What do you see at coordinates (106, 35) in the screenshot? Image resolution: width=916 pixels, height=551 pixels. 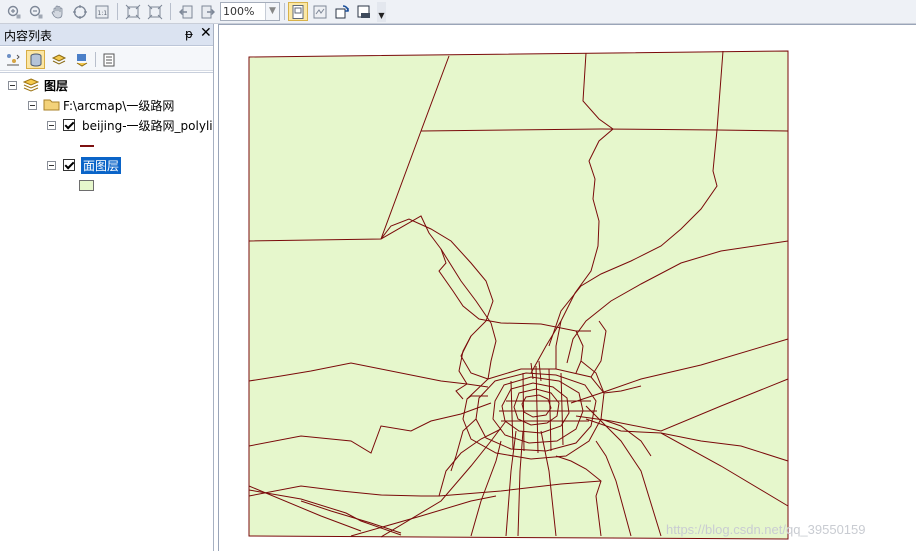 I see `toc-header: 内容列表 ᵽ ✕` at bounding box center [106, 35].